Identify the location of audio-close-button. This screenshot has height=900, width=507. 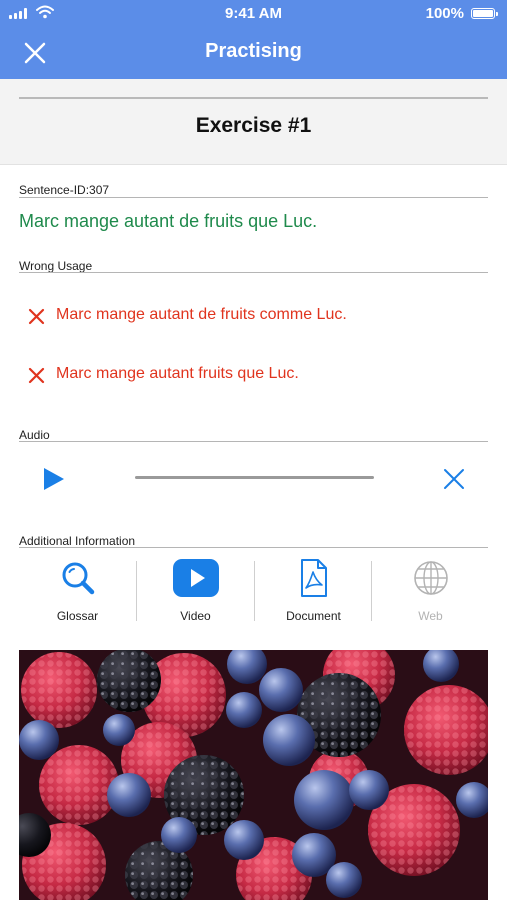
(454, 479).